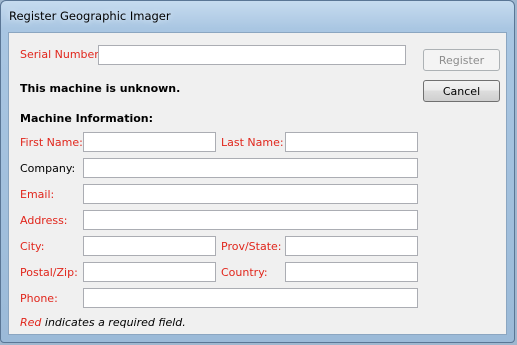 The height and width of the screenshot is (345, 517). What do you see at coordinates (90, 16) in the screenshot?
I see `window-title: Register Geographic Imager` at bounding box center [90, 16].